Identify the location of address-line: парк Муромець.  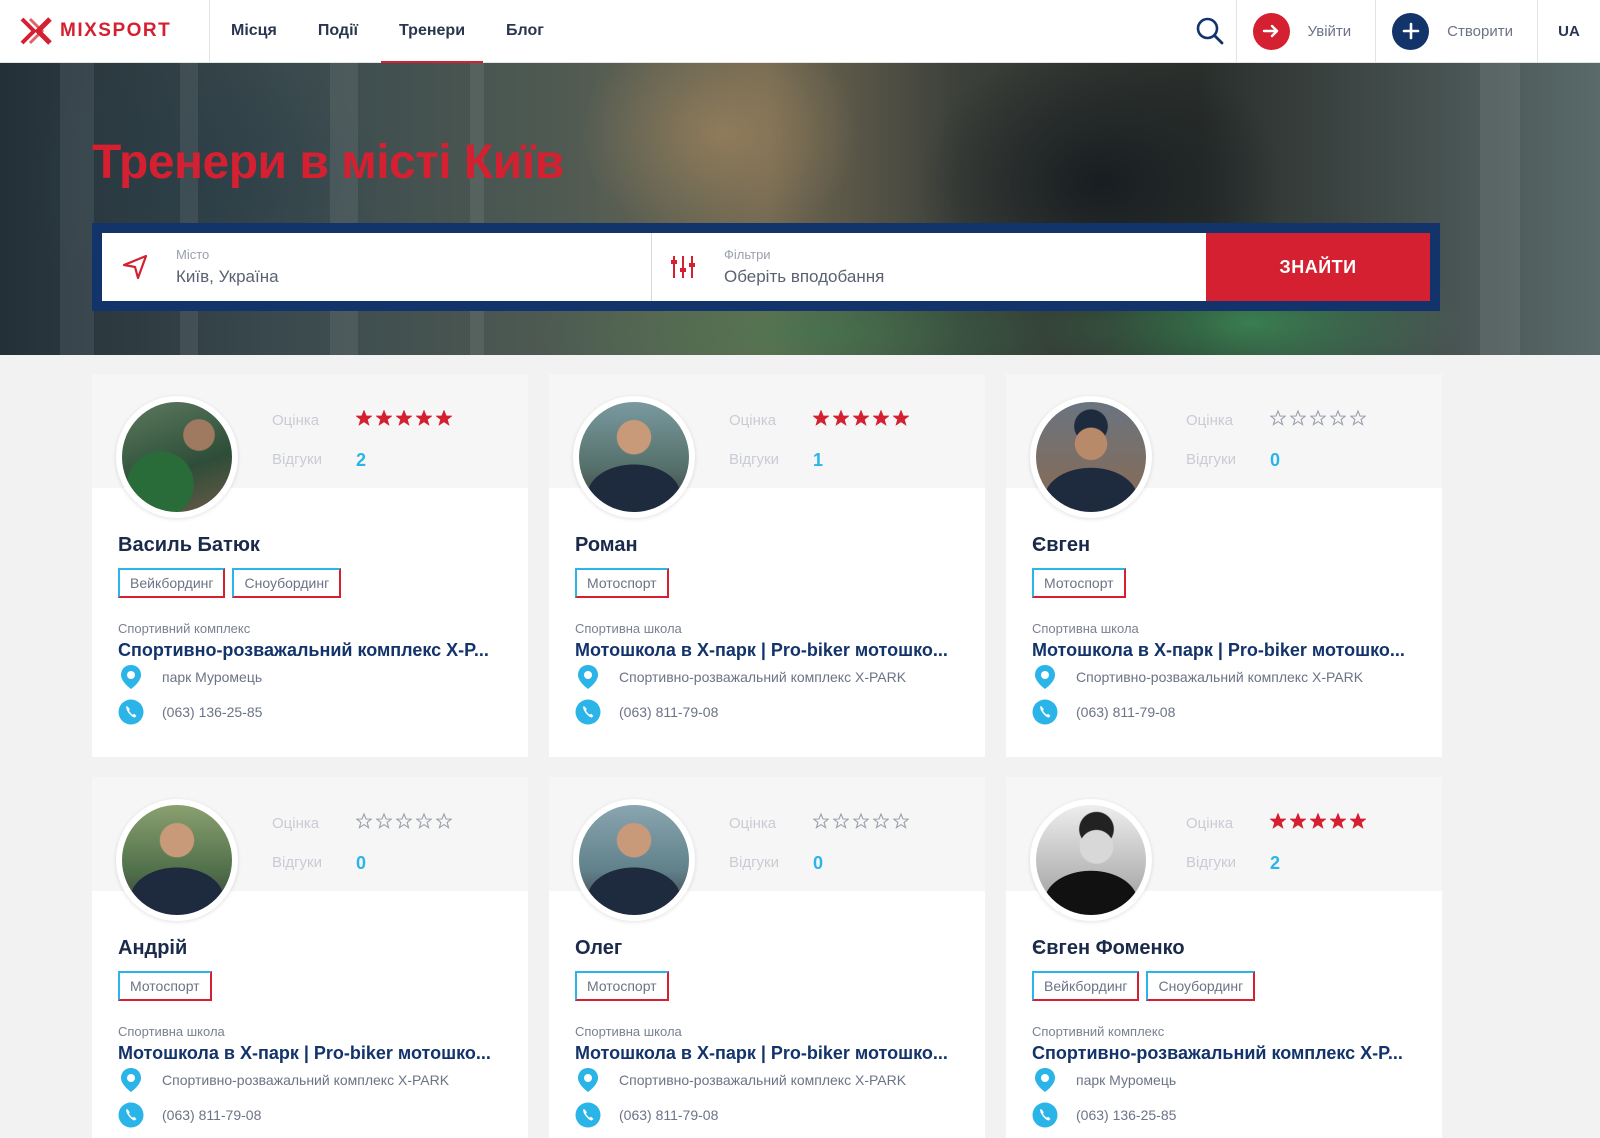
(1104, 1080).